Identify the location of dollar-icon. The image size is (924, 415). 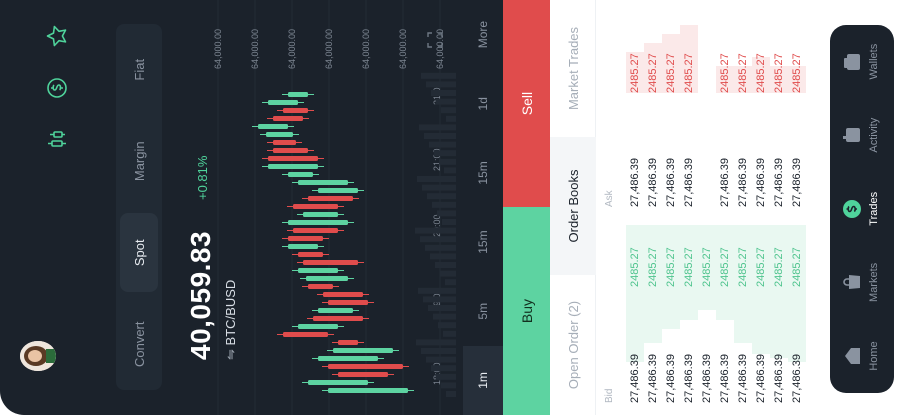
(57, 88).